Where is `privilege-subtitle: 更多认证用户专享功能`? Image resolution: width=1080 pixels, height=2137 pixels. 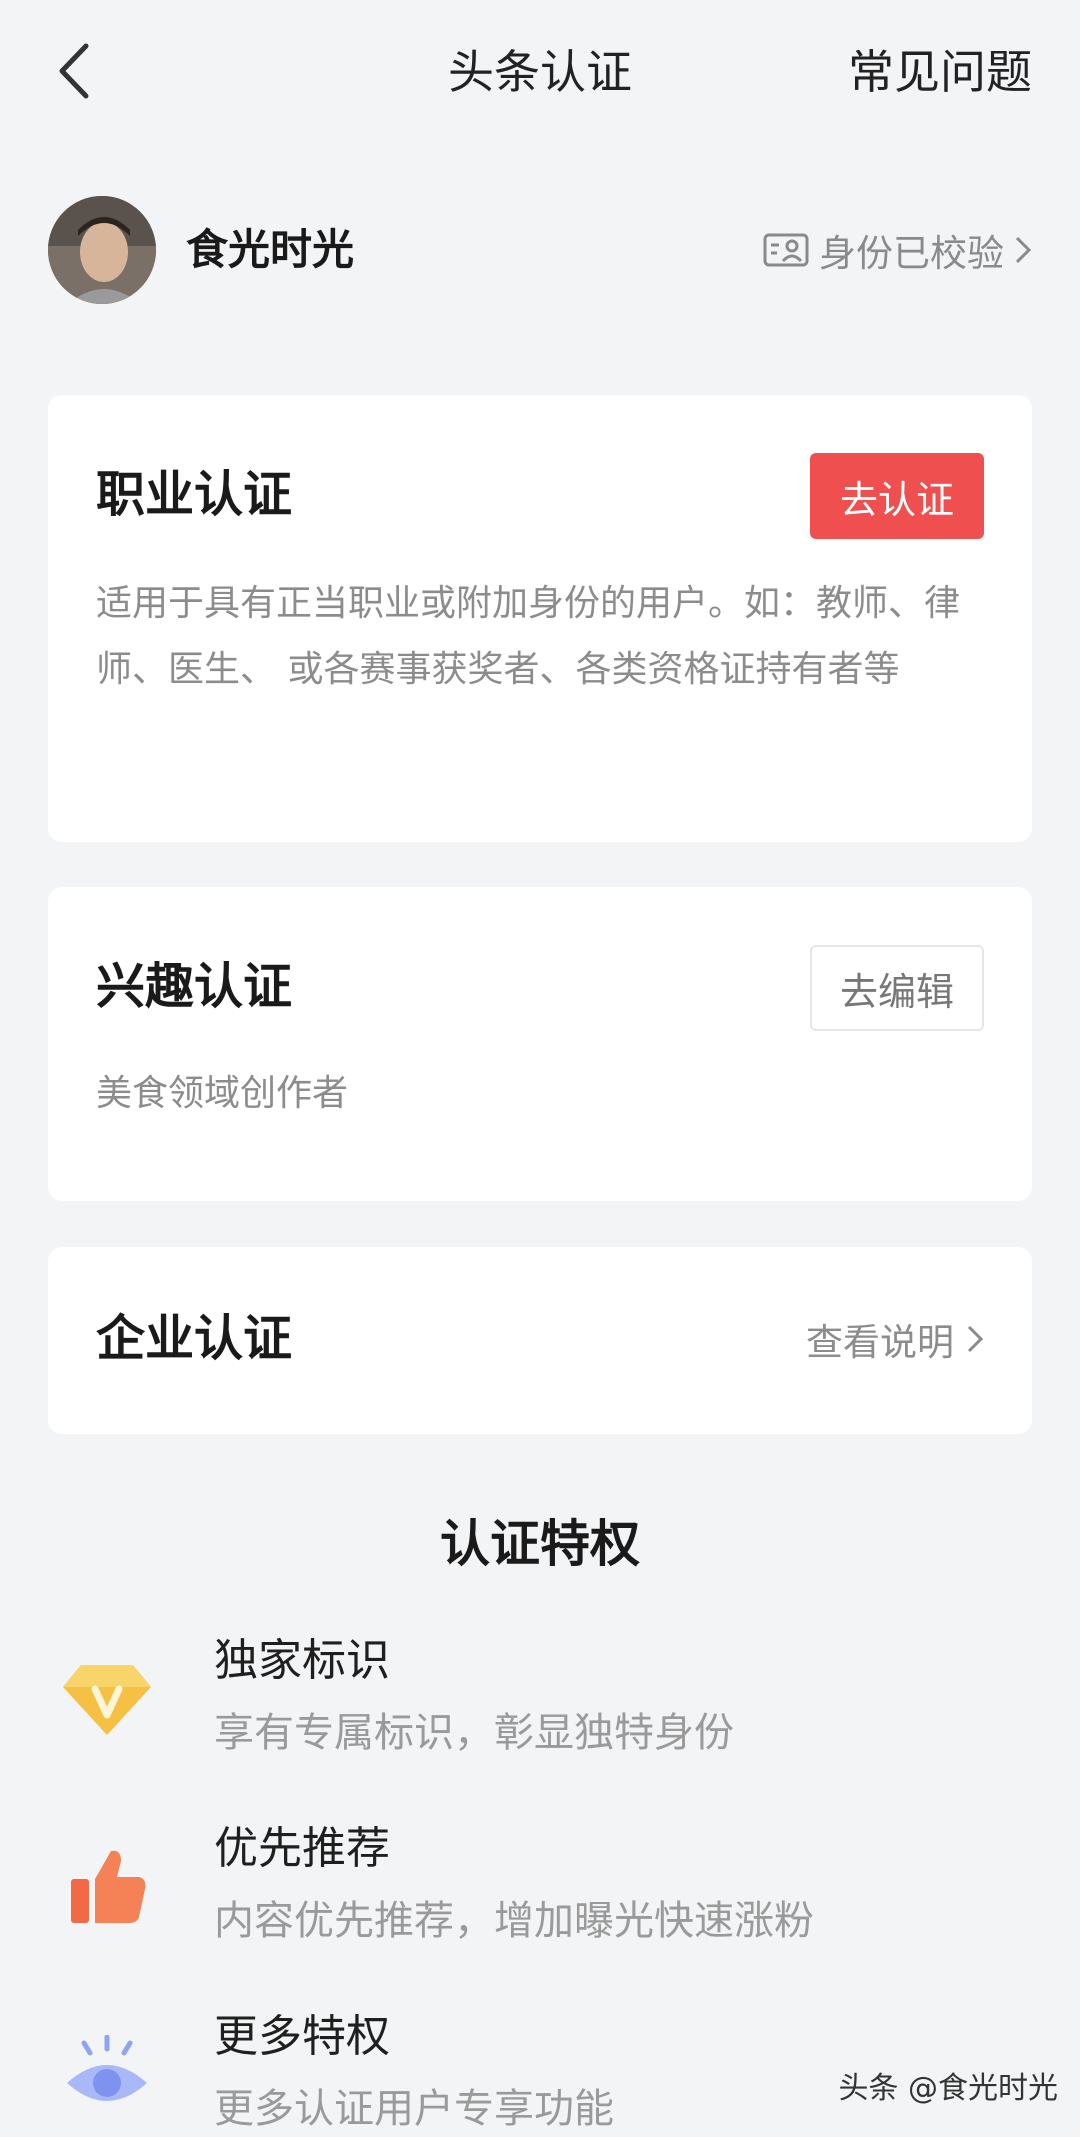 privilege-subtitle: 更多认证用户专享功能 is located at coordinates (414, 2109).